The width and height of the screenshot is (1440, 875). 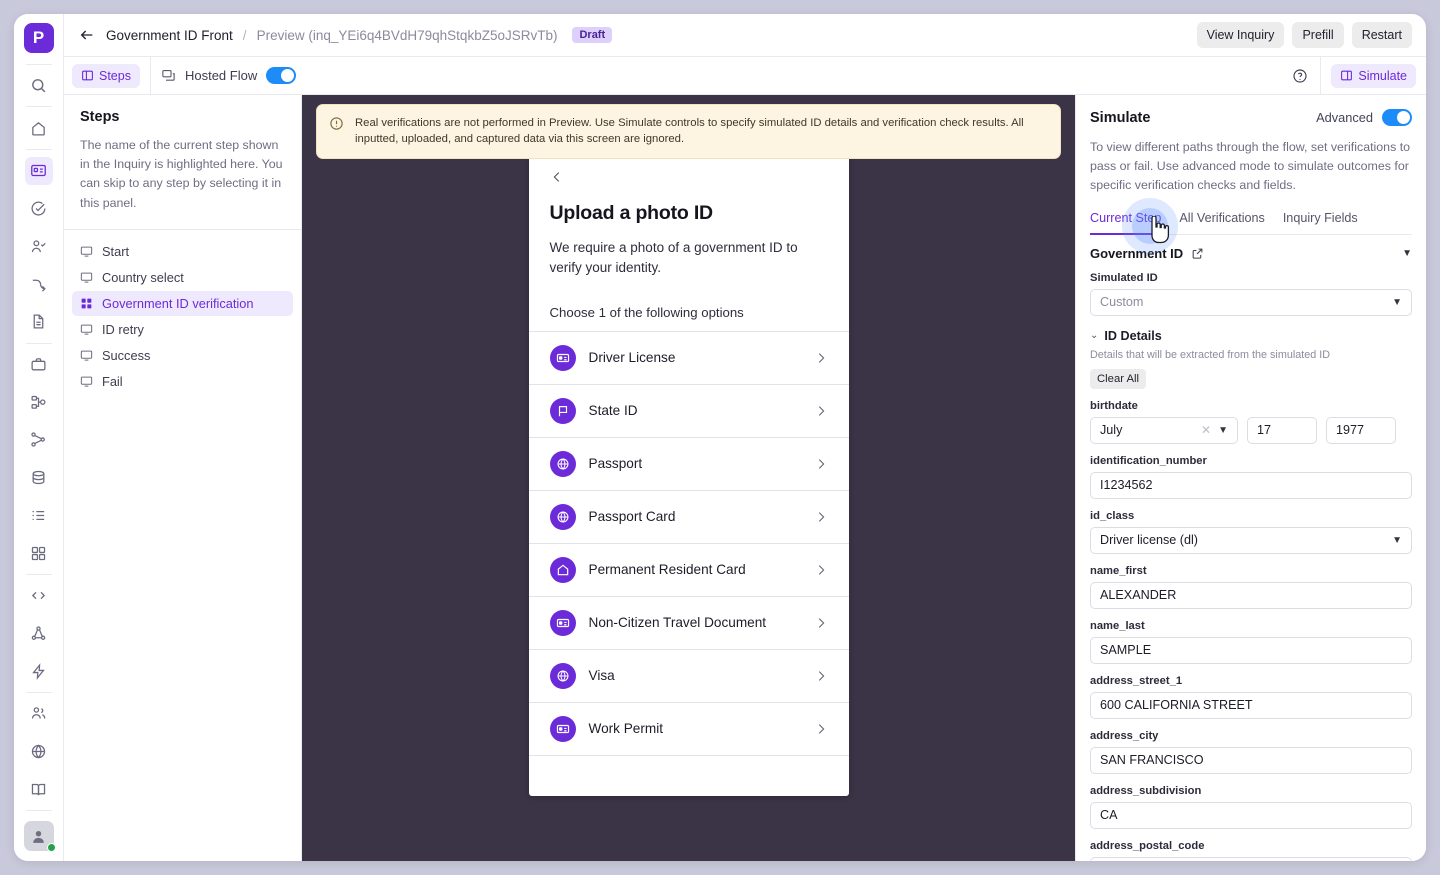 I want to click on tab-inquiry-fields: Inquiry Fields, so click(x=1320, y=223).